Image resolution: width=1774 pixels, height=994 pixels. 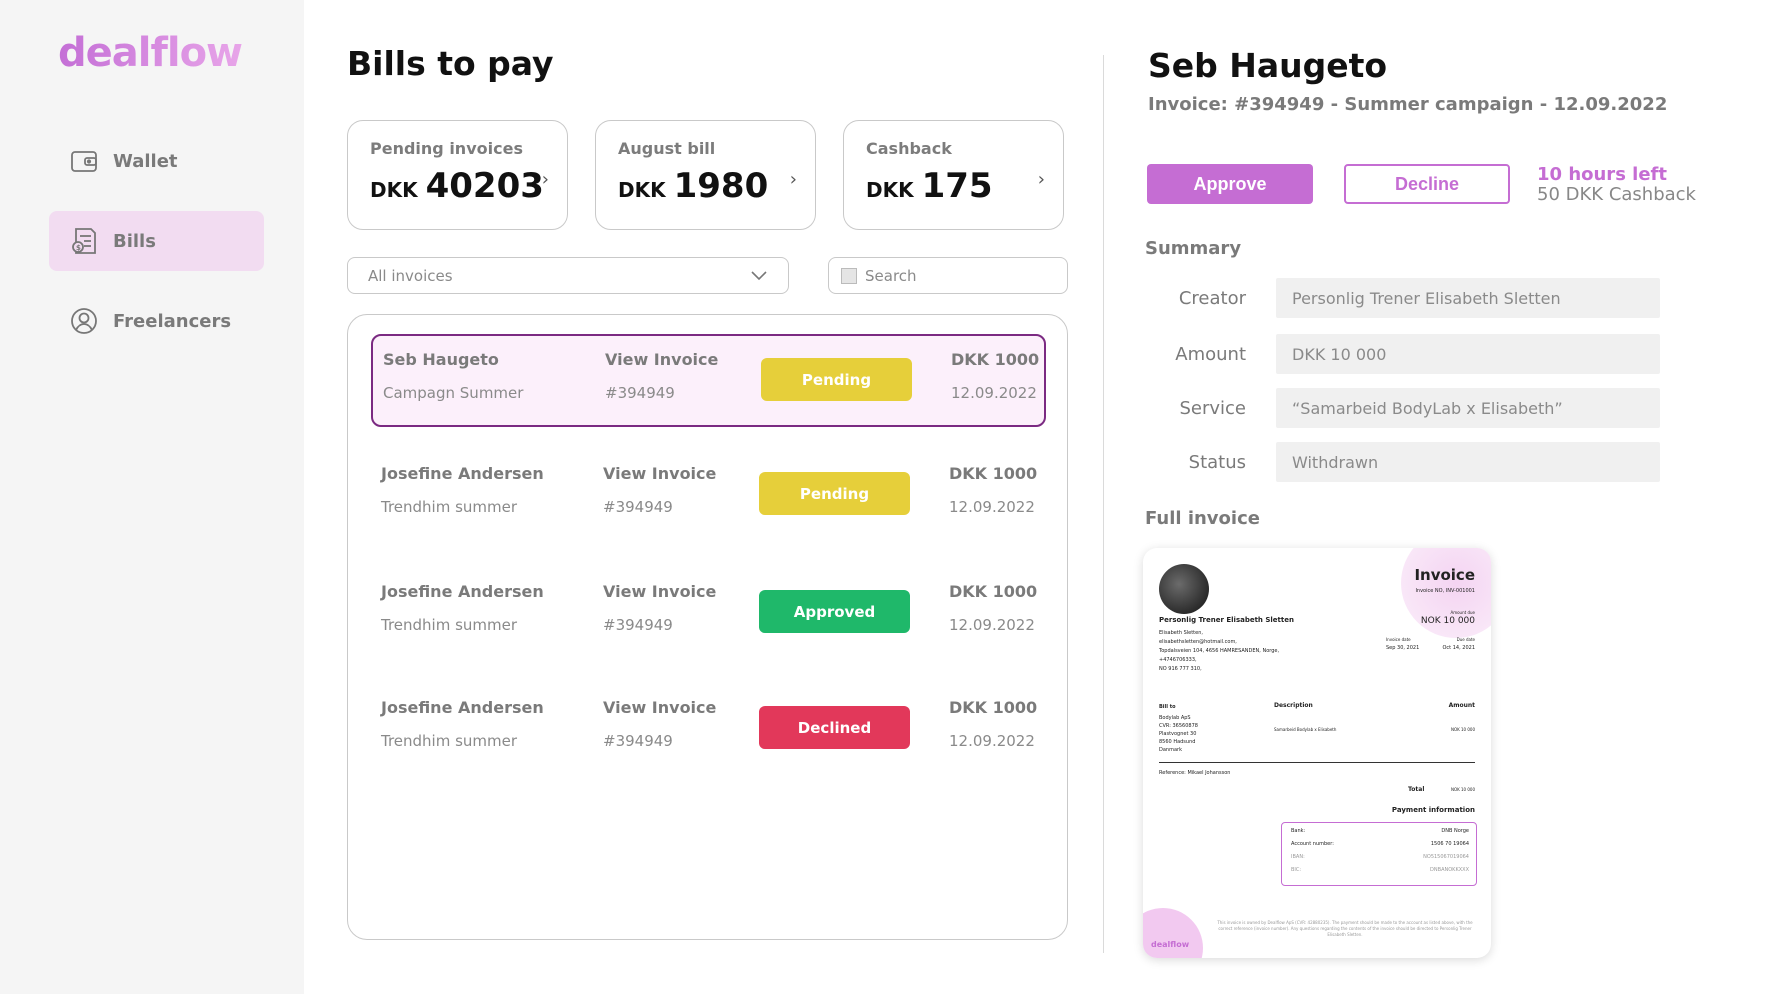 What do you see at coordinates (1195, 773) in the screenshot?
I see `invoice-reference: Reference: Mikael Johansson` at bounding box center [1195, 773].